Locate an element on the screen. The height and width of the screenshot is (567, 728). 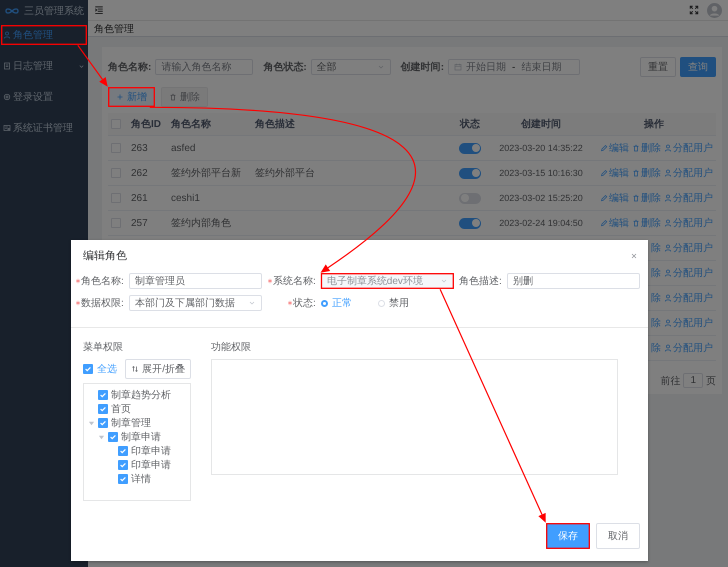
table-cell-text: 签约外部平台新 is located at coordinates (206, 173).